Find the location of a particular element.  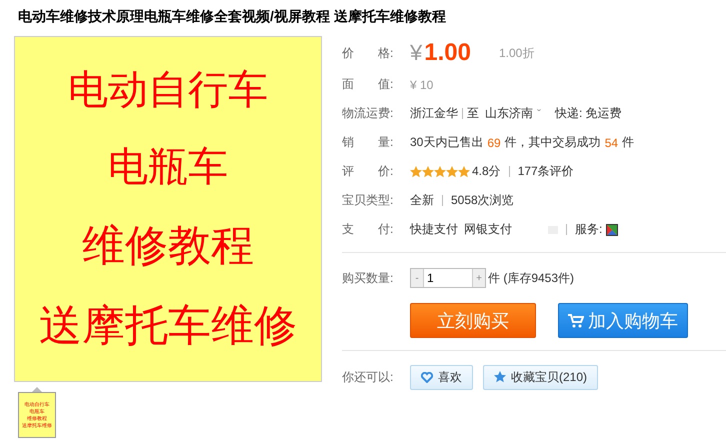

sales-label: 销 量: is located at coordinates (368, 142).